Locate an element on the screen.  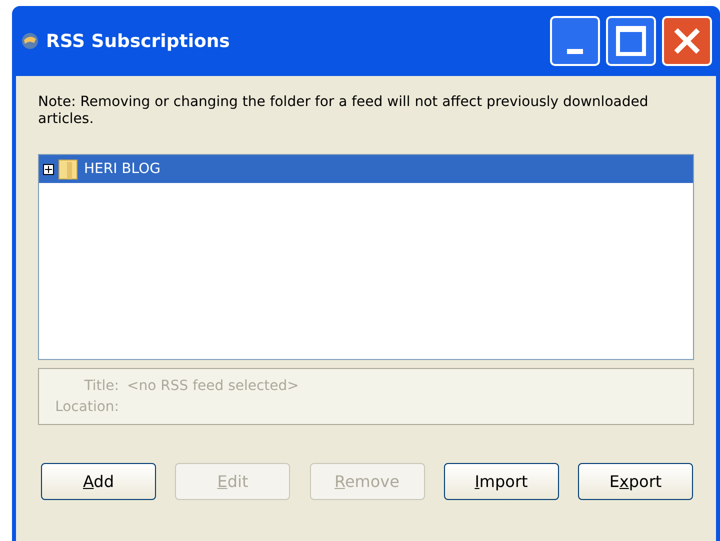
app-icon is located at coordinates (30, 41).